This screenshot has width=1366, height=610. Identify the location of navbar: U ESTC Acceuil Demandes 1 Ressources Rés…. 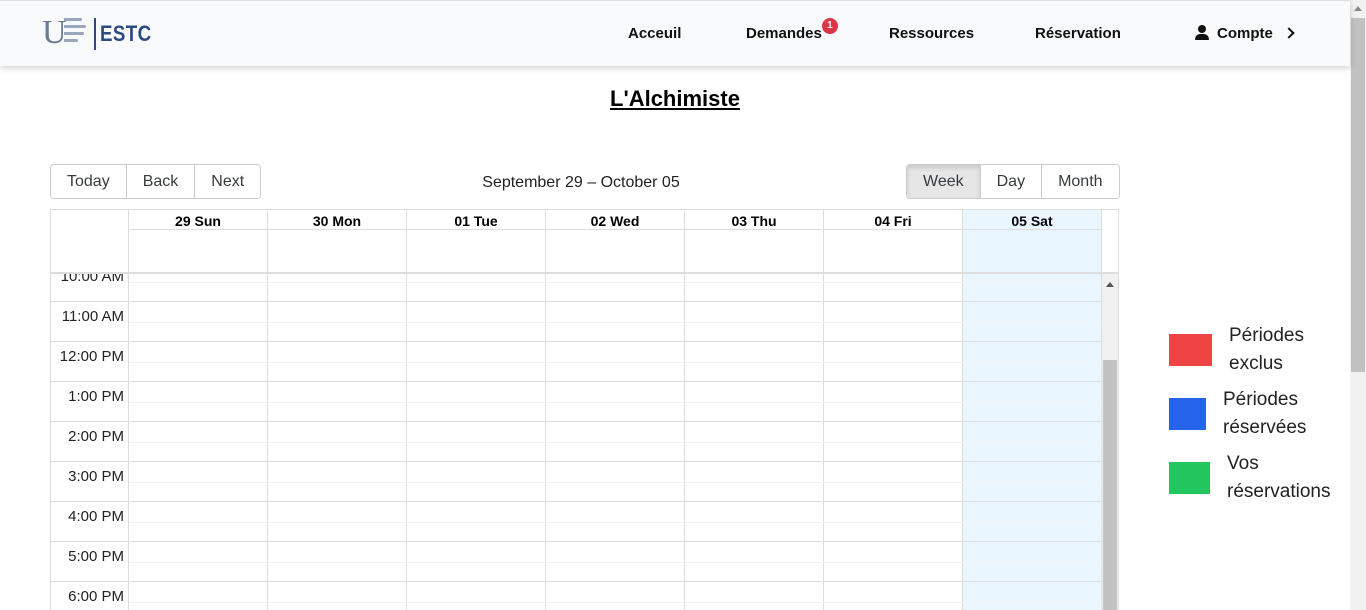
(675, 33).